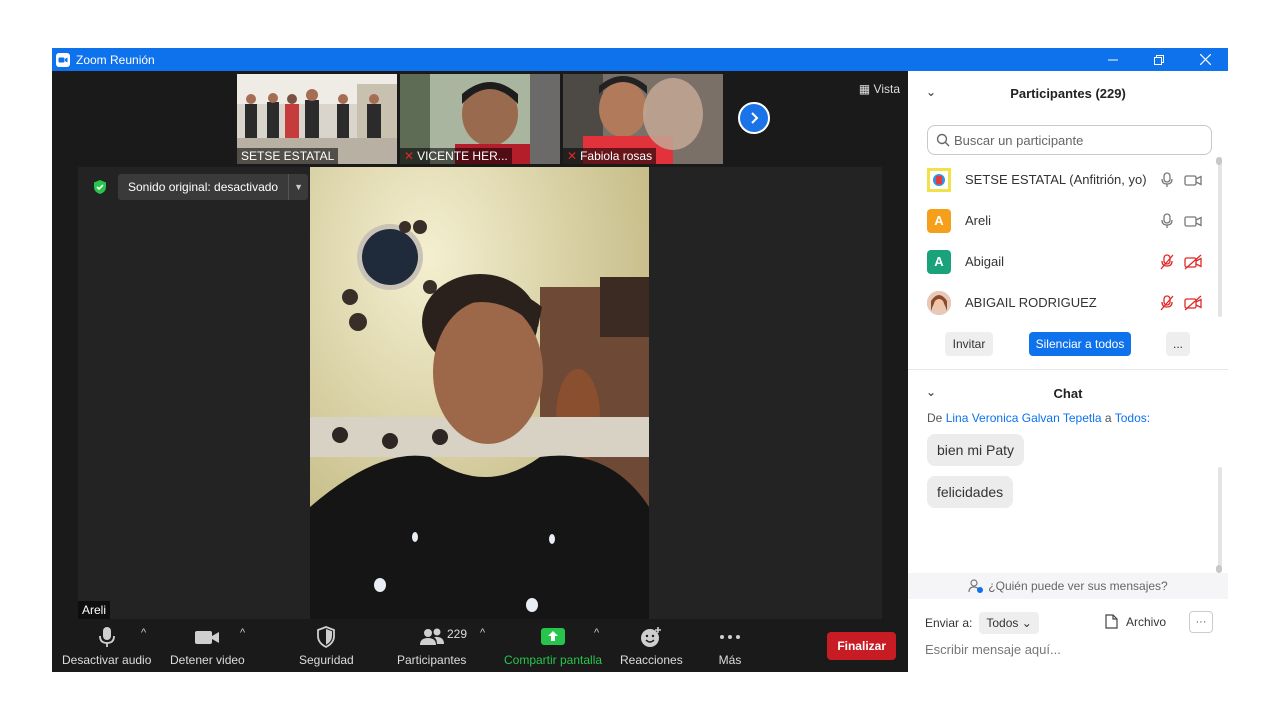 This screenshot has width=1280, height=720. Describe the element at coordinates (63, 59) in the screenshot. I see `zoom-app-icon` at that location.